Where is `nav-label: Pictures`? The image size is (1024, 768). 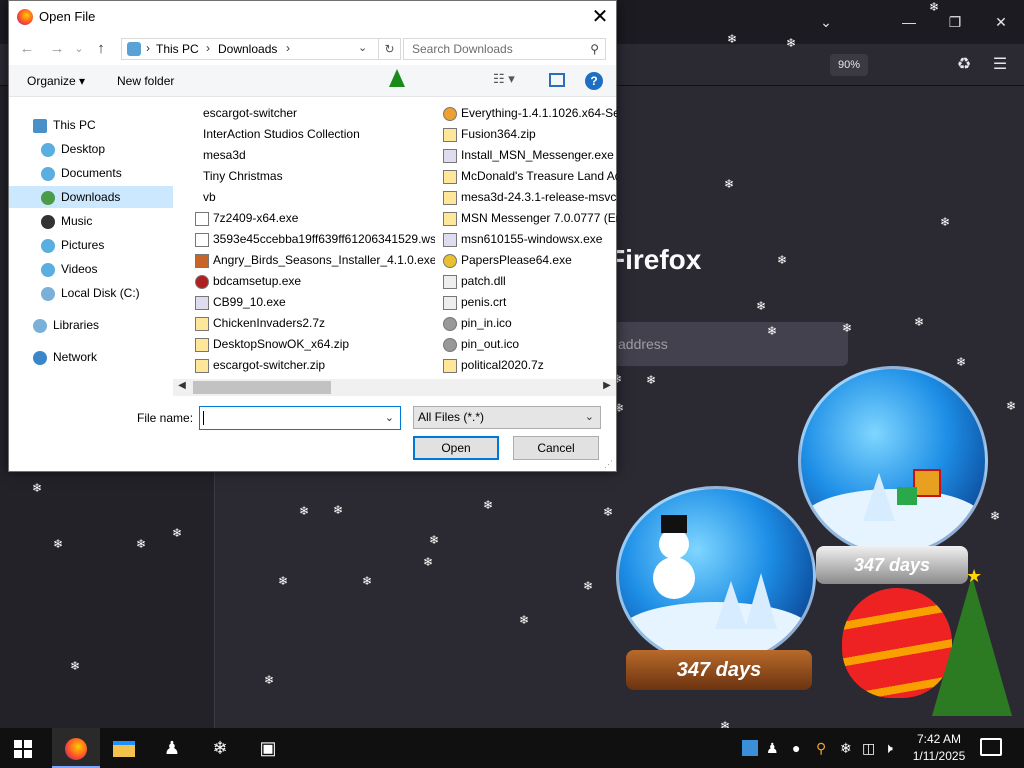
nav-label: Pictures is located at coordinates (83, 245).